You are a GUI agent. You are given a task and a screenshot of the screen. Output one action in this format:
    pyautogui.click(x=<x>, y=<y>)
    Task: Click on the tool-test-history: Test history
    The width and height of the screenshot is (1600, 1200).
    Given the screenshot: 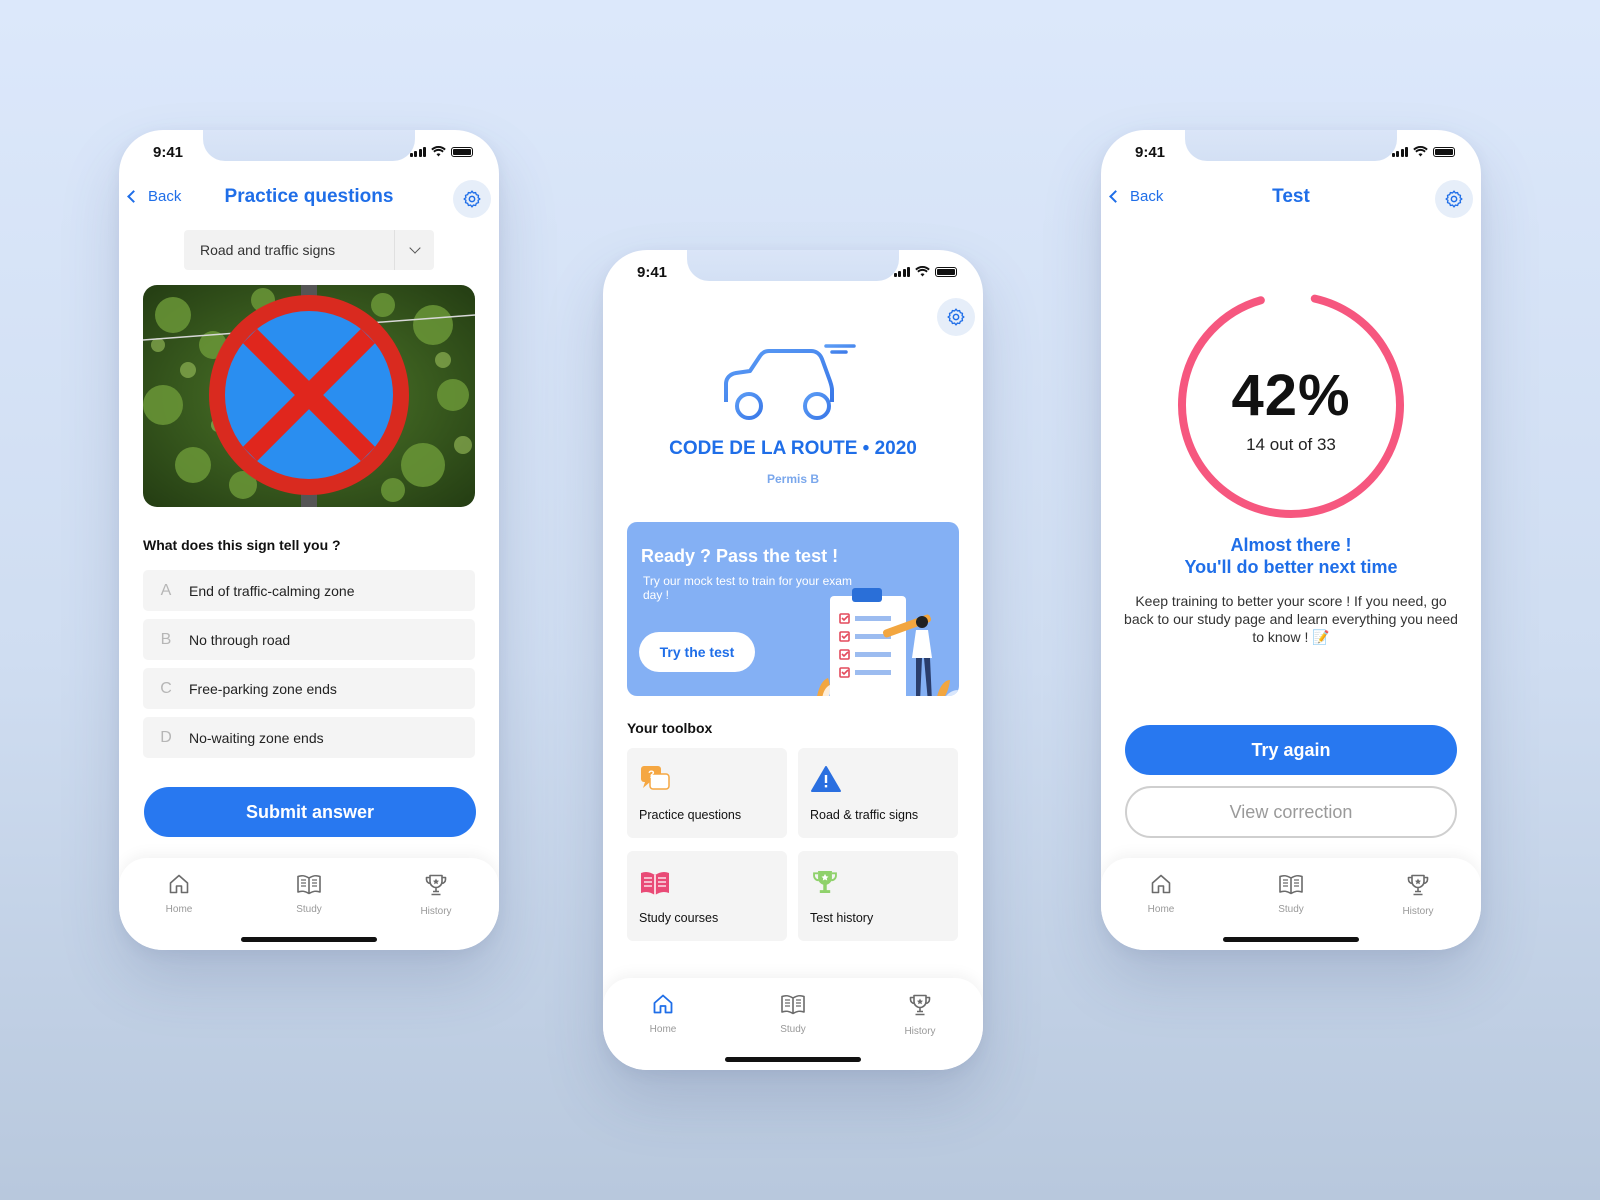 What is the action you would take?
    pyautogui.click(x=878, y=896)
    